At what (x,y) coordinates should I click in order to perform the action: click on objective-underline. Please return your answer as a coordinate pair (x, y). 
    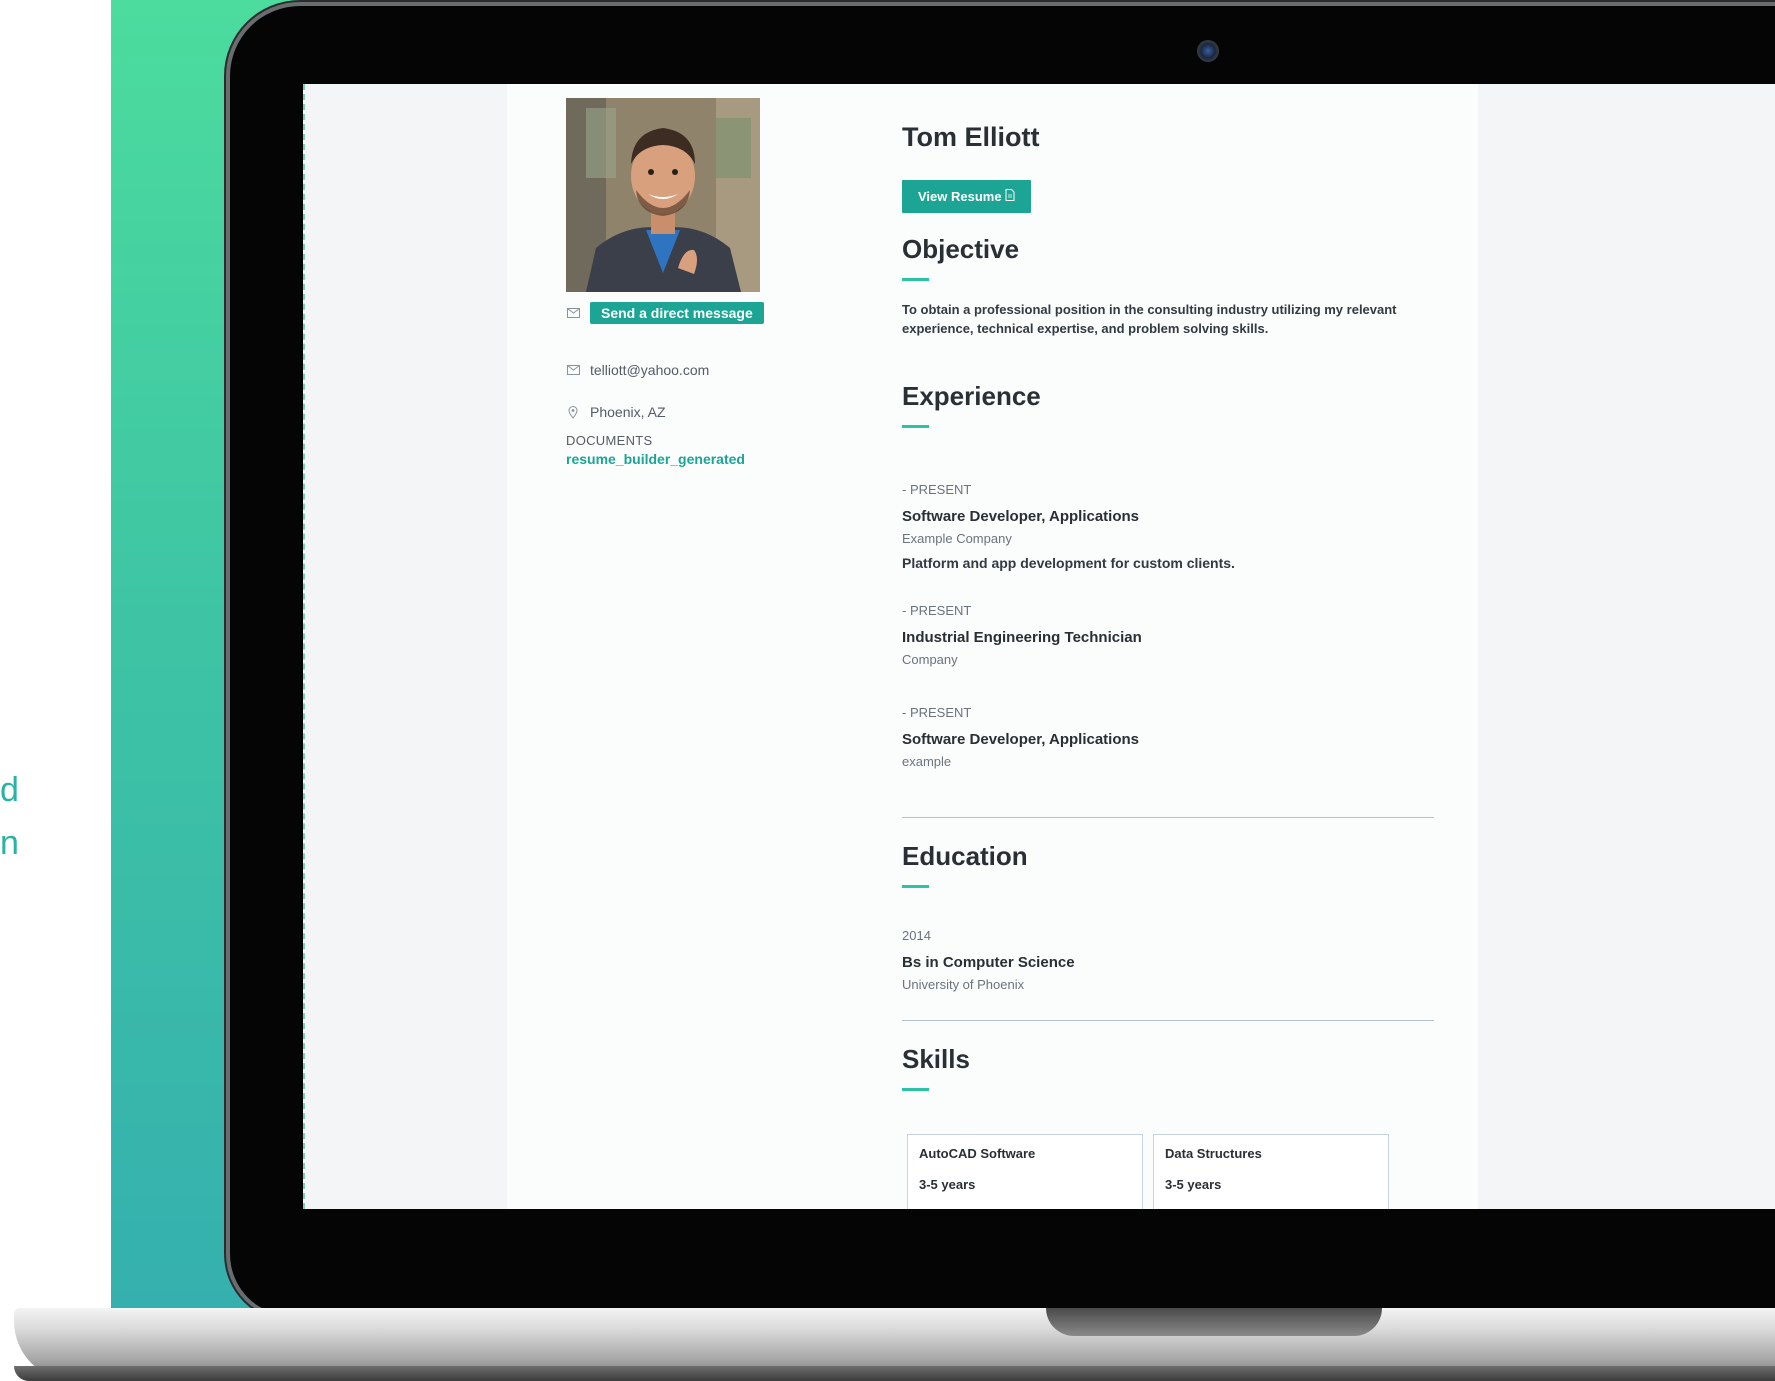
    Looking at the image, I should click on (915, 279).